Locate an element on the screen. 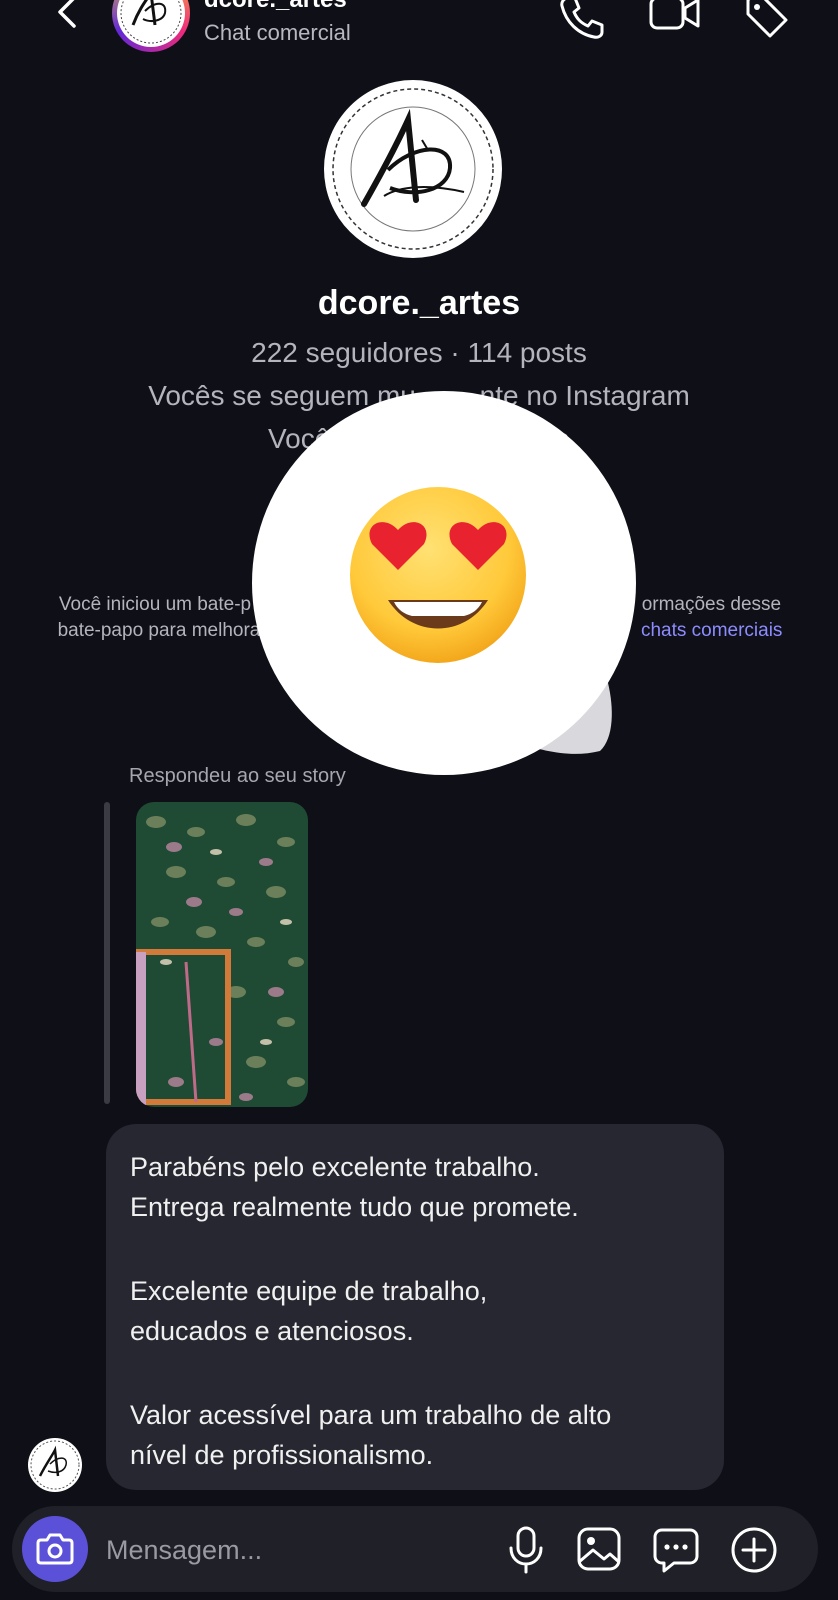 The height and width of the screenshot is (1600, 838). profile-logo is located at coordinates (413, 169).